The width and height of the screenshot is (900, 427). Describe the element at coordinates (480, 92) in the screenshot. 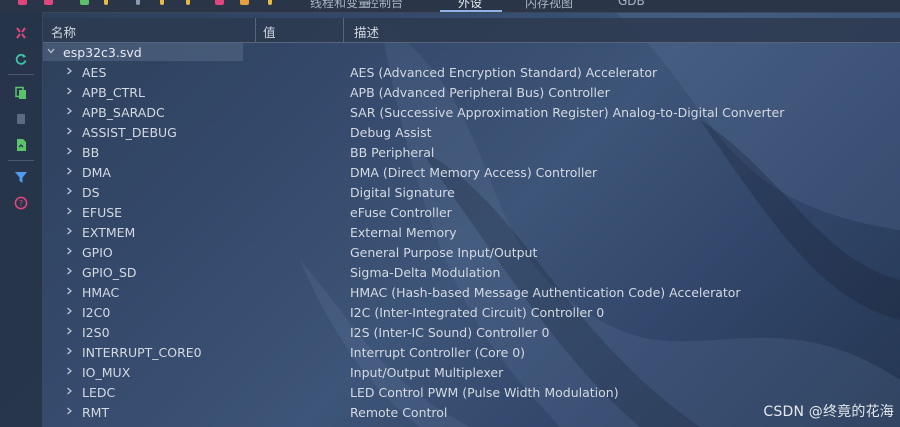

I see `peripheral-description: APB (Advanced Peripheral Bus) Controller` at that location.